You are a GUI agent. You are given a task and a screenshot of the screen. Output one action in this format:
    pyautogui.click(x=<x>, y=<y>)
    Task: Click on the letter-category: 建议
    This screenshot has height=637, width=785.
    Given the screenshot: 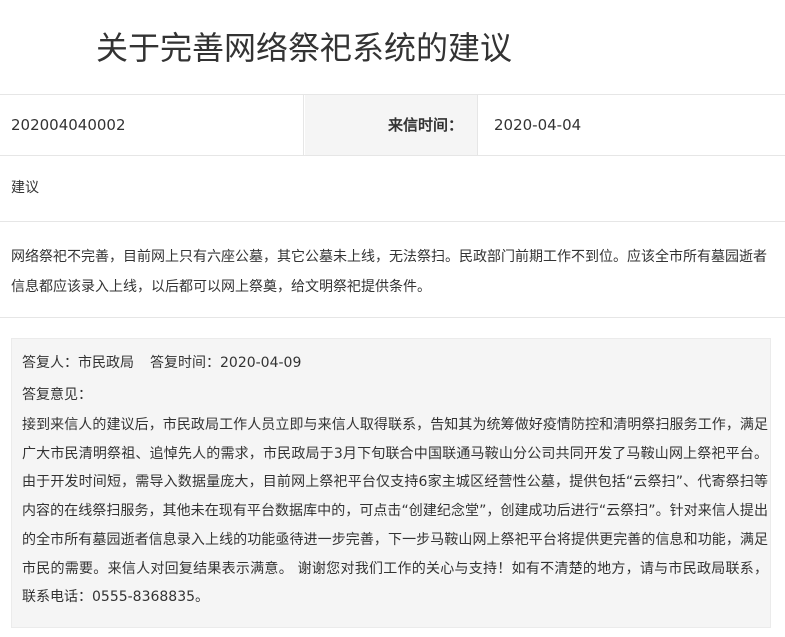 What is the action you would take?
    pyautogui.click(x=25, y=188)
    